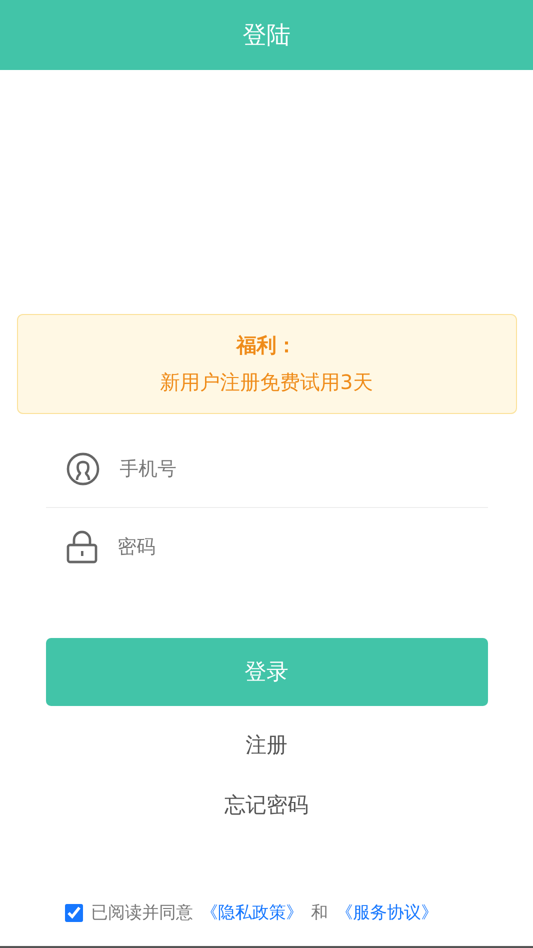 This screenshot has height=948, width=533. Describe the element at coordinates (267, 672) in the screenshot. I see `login-button: 登录` at that location.